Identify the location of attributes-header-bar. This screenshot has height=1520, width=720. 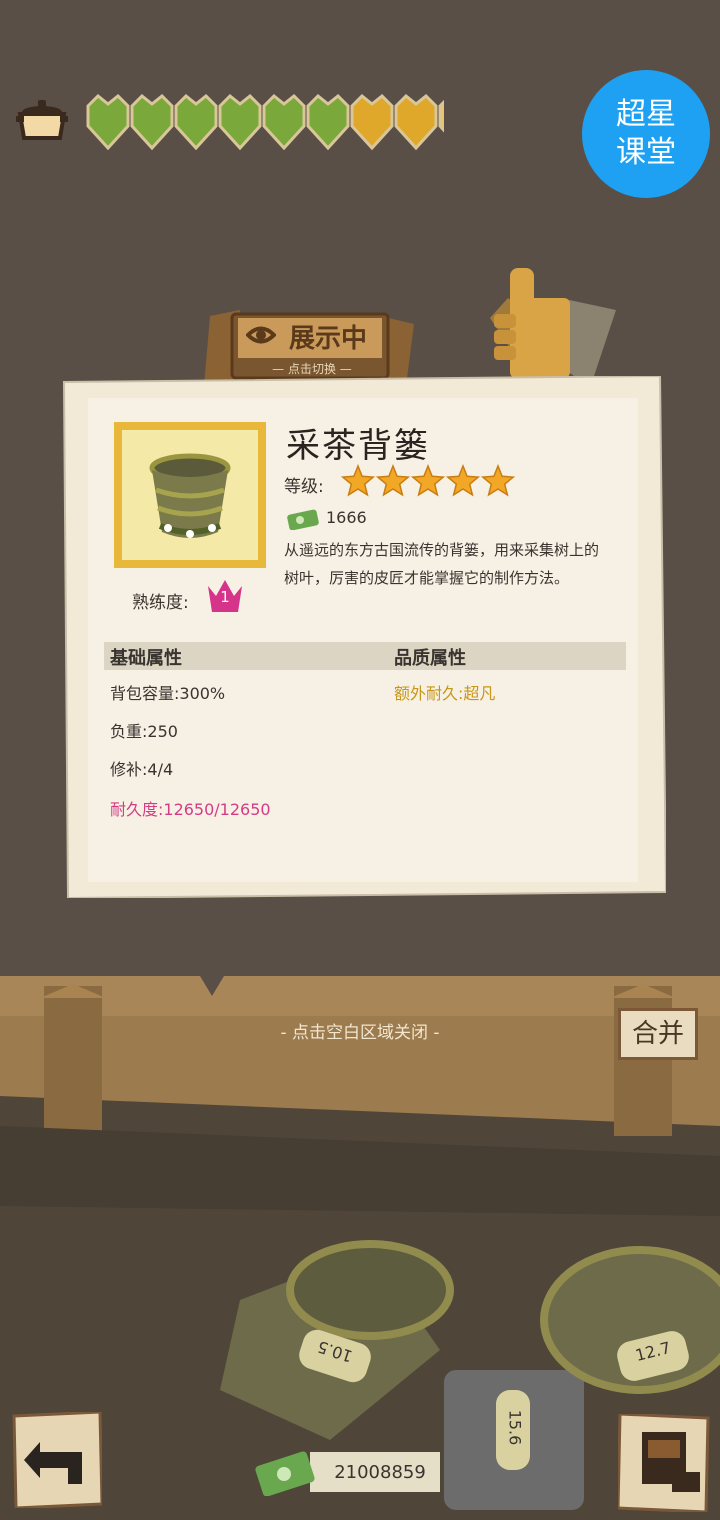
(365, 656).